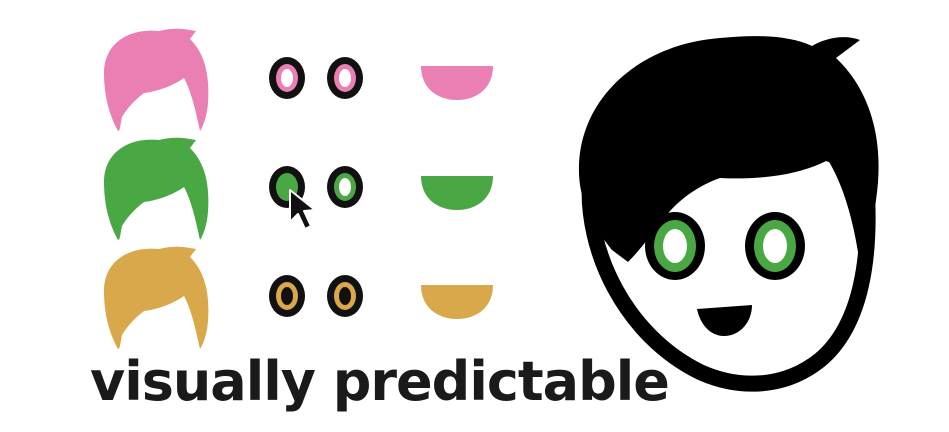 The image size is (949, 432). Describe the element at coordinates (316, 78) in the screenshot. I see `eyes-option-pink` at that location.